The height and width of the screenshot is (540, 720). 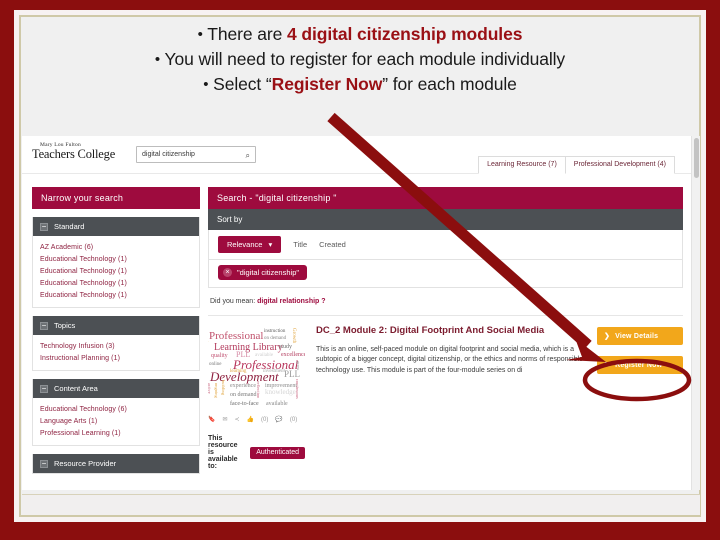 I want to click on result-actions: ❯ View Details ✎ Register Now, so click(x=640, y=397).